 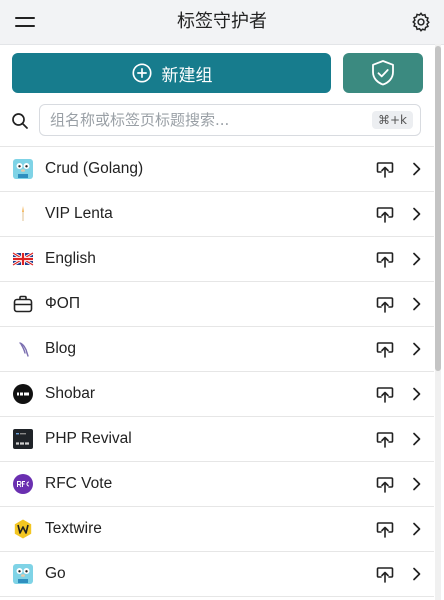 I want to click on new-group-button: 新建组, so click(x=171, y=73).